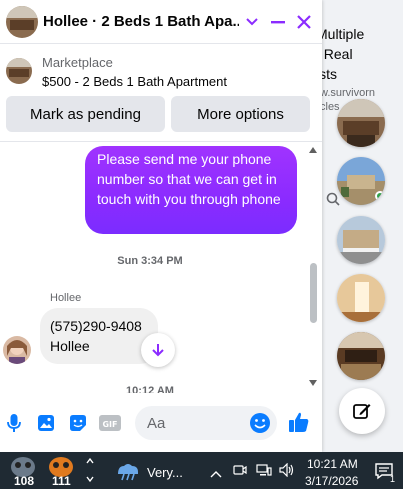 This screenshot has width=403, height=489. What do you see at coordinates (70, 346) in the screenshot?
I see `incoming-message-line: Hollee` at bounding box center [70, 346].